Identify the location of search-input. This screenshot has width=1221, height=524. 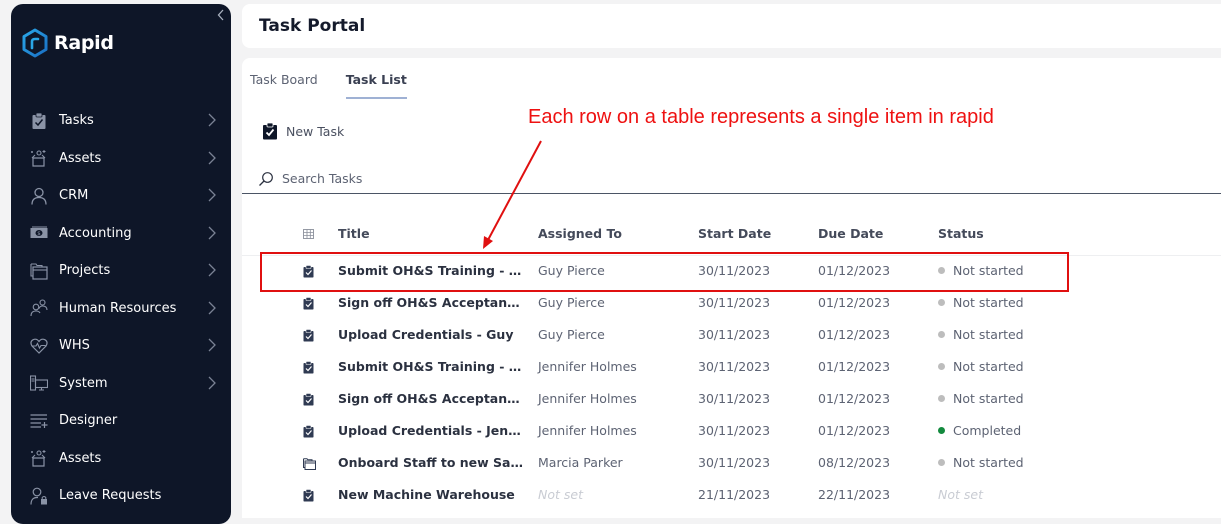
(482, 178).